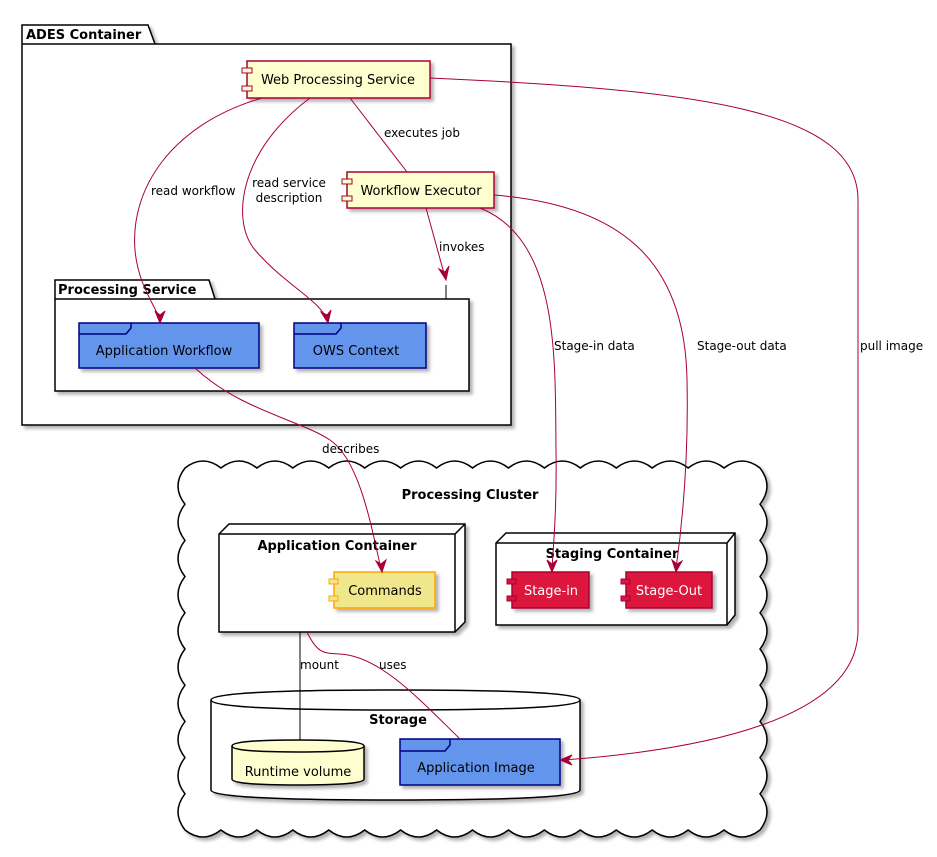  I want to click on edge-label-describes: describes, so click(350, 449).